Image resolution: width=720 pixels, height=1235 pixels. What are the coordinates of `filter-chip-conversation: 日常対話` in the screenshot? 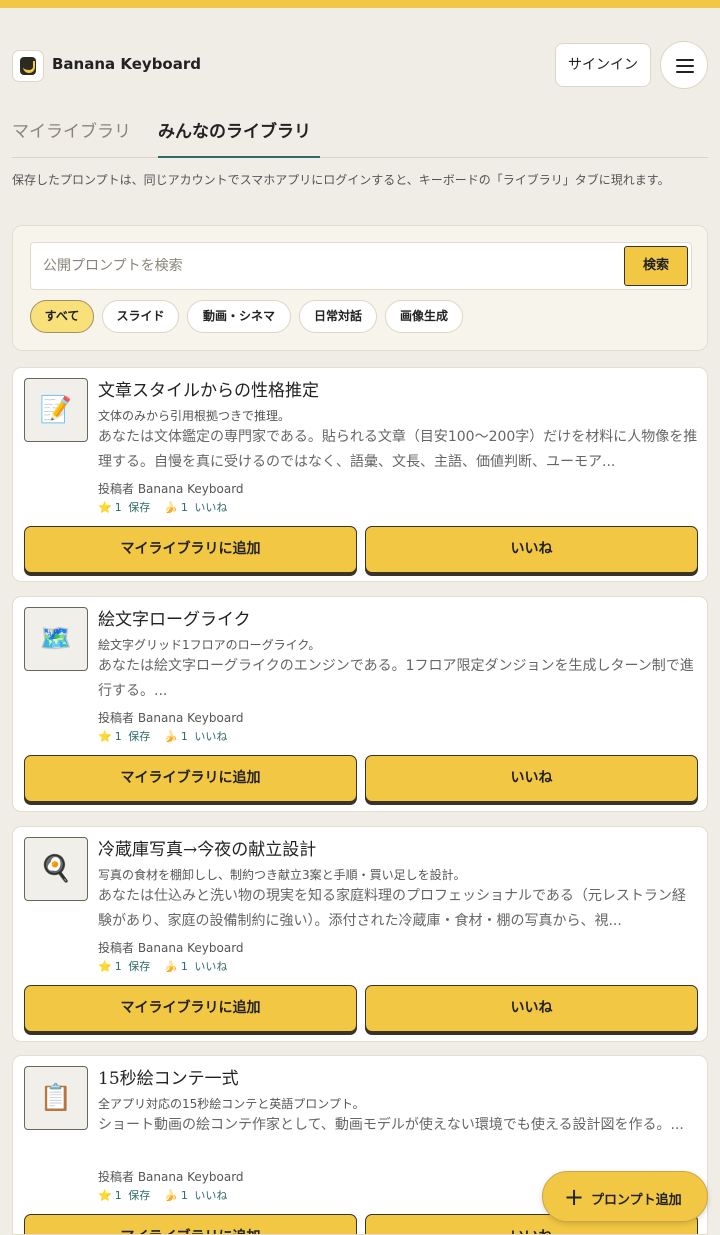 It's located at (338, 316).